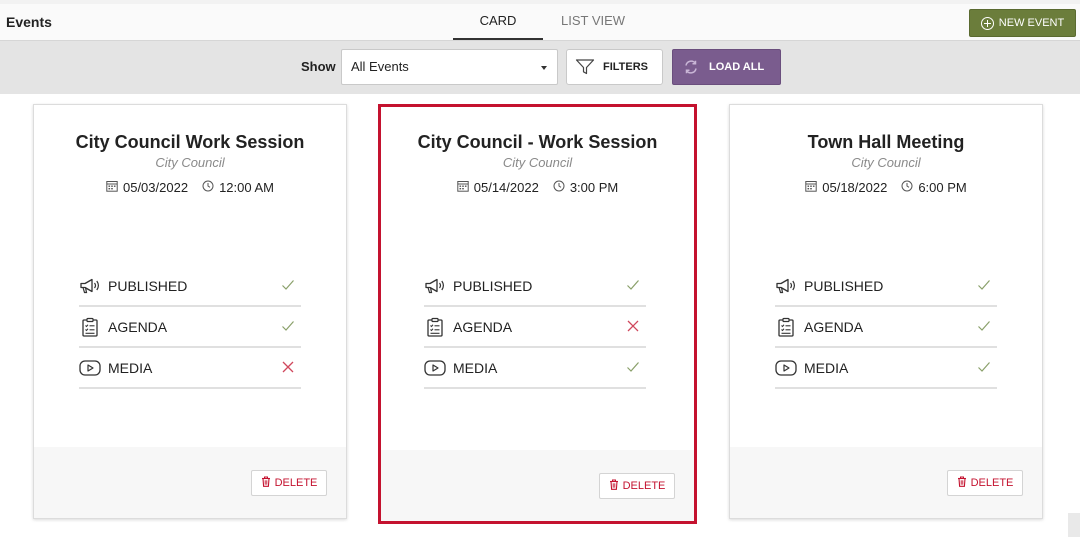 The height and width of the screenshot is (537, 1080). What do you see at coordinates (537, 142) in the screenshot?
I see `card-title: City Council - Work Session` at bounding box center [537, 142].